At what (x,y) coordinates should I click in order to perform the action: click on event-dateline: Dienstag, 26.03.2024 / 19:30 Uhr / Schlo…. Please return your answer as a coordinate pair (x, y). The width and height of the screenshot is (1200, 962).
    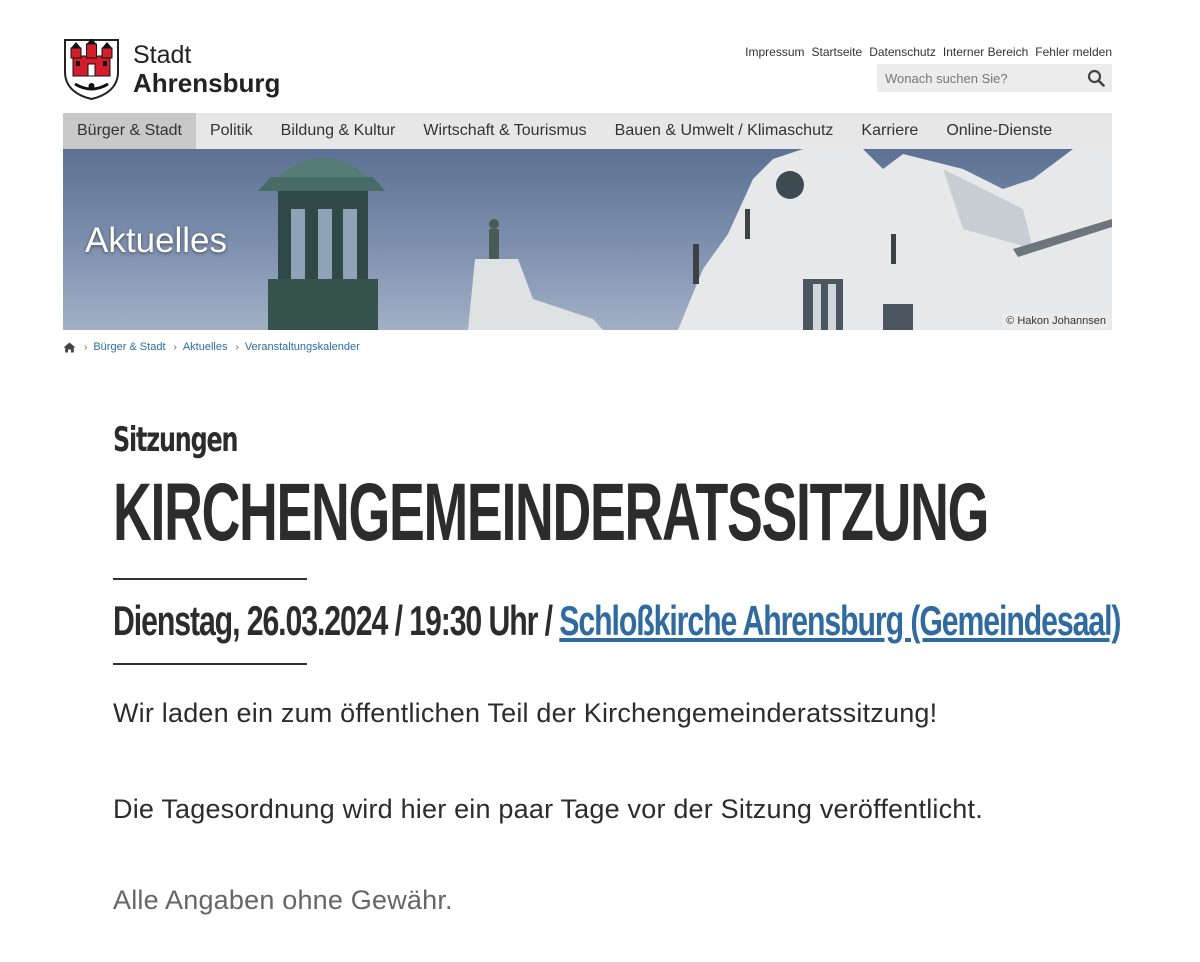
    Looking at the image, I should click on (617, 620).